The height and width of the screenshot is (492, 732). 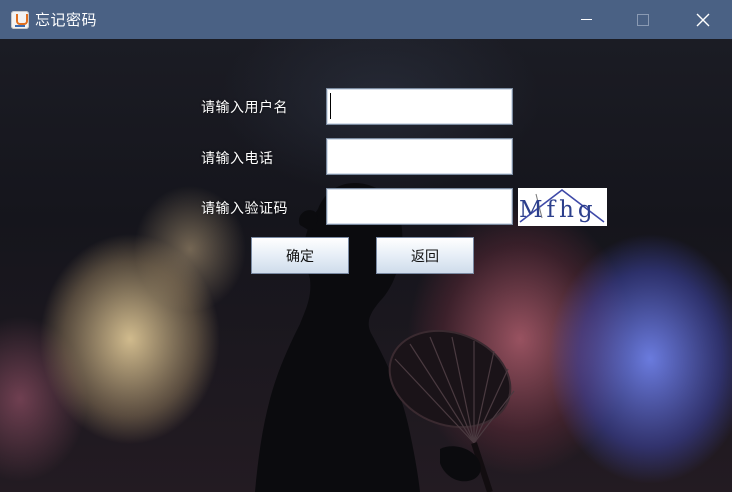 I want to click on captcha-label: 请输入验证码, so click(x=244, y=209).